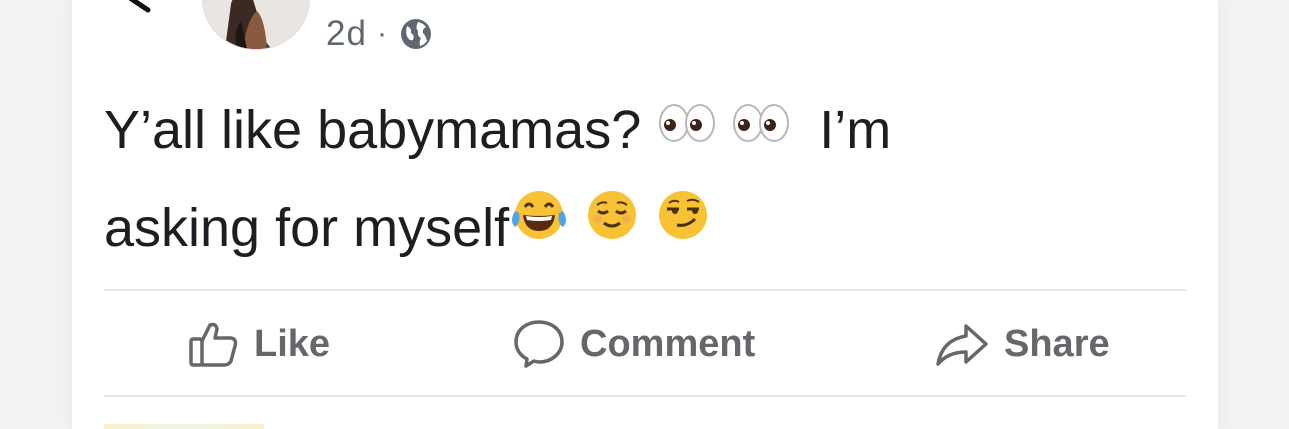  I want to click on speech-bubble-icon, so click(539, 344).